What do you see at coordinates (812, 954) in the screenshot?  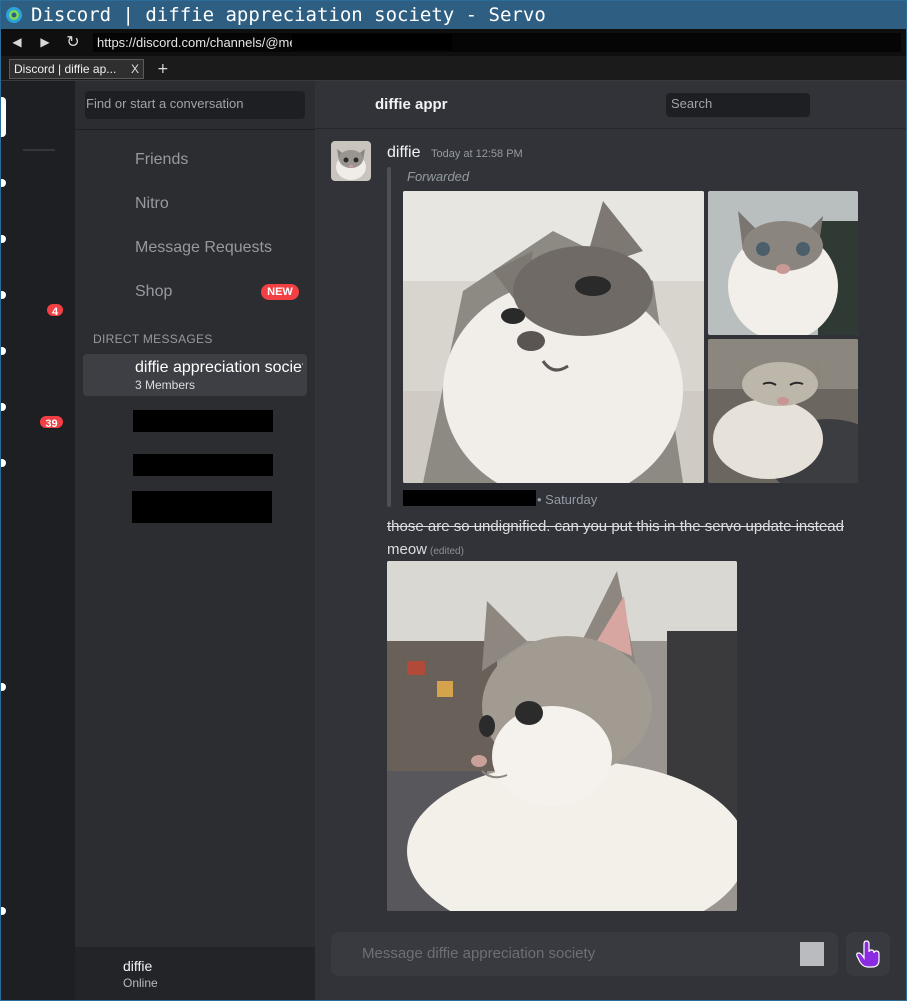 I see `attachment-icon` at bounding box center [812, 954].